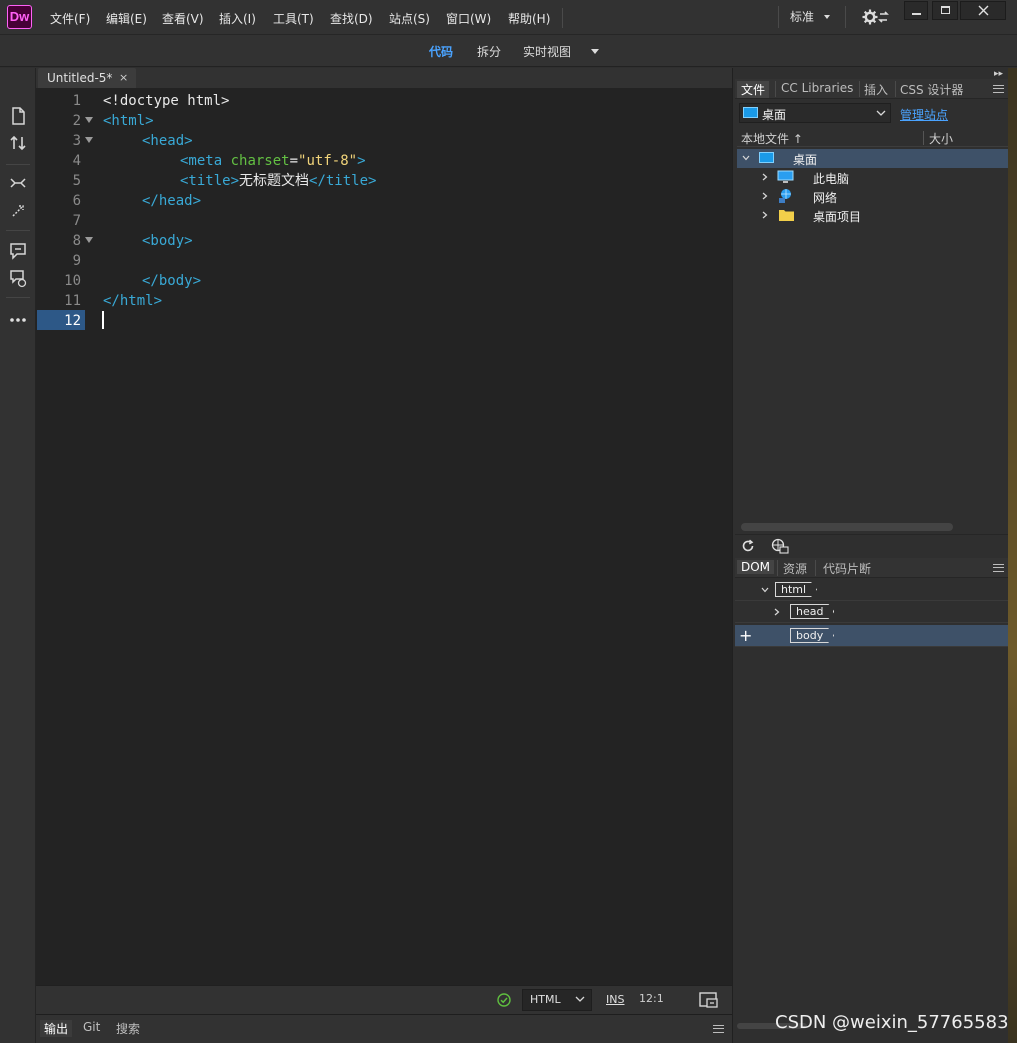 Image resolution: width=1017 pixels, height=1043 pixels. I want to click on menu-tools: 工具(T), so click(293, 18).